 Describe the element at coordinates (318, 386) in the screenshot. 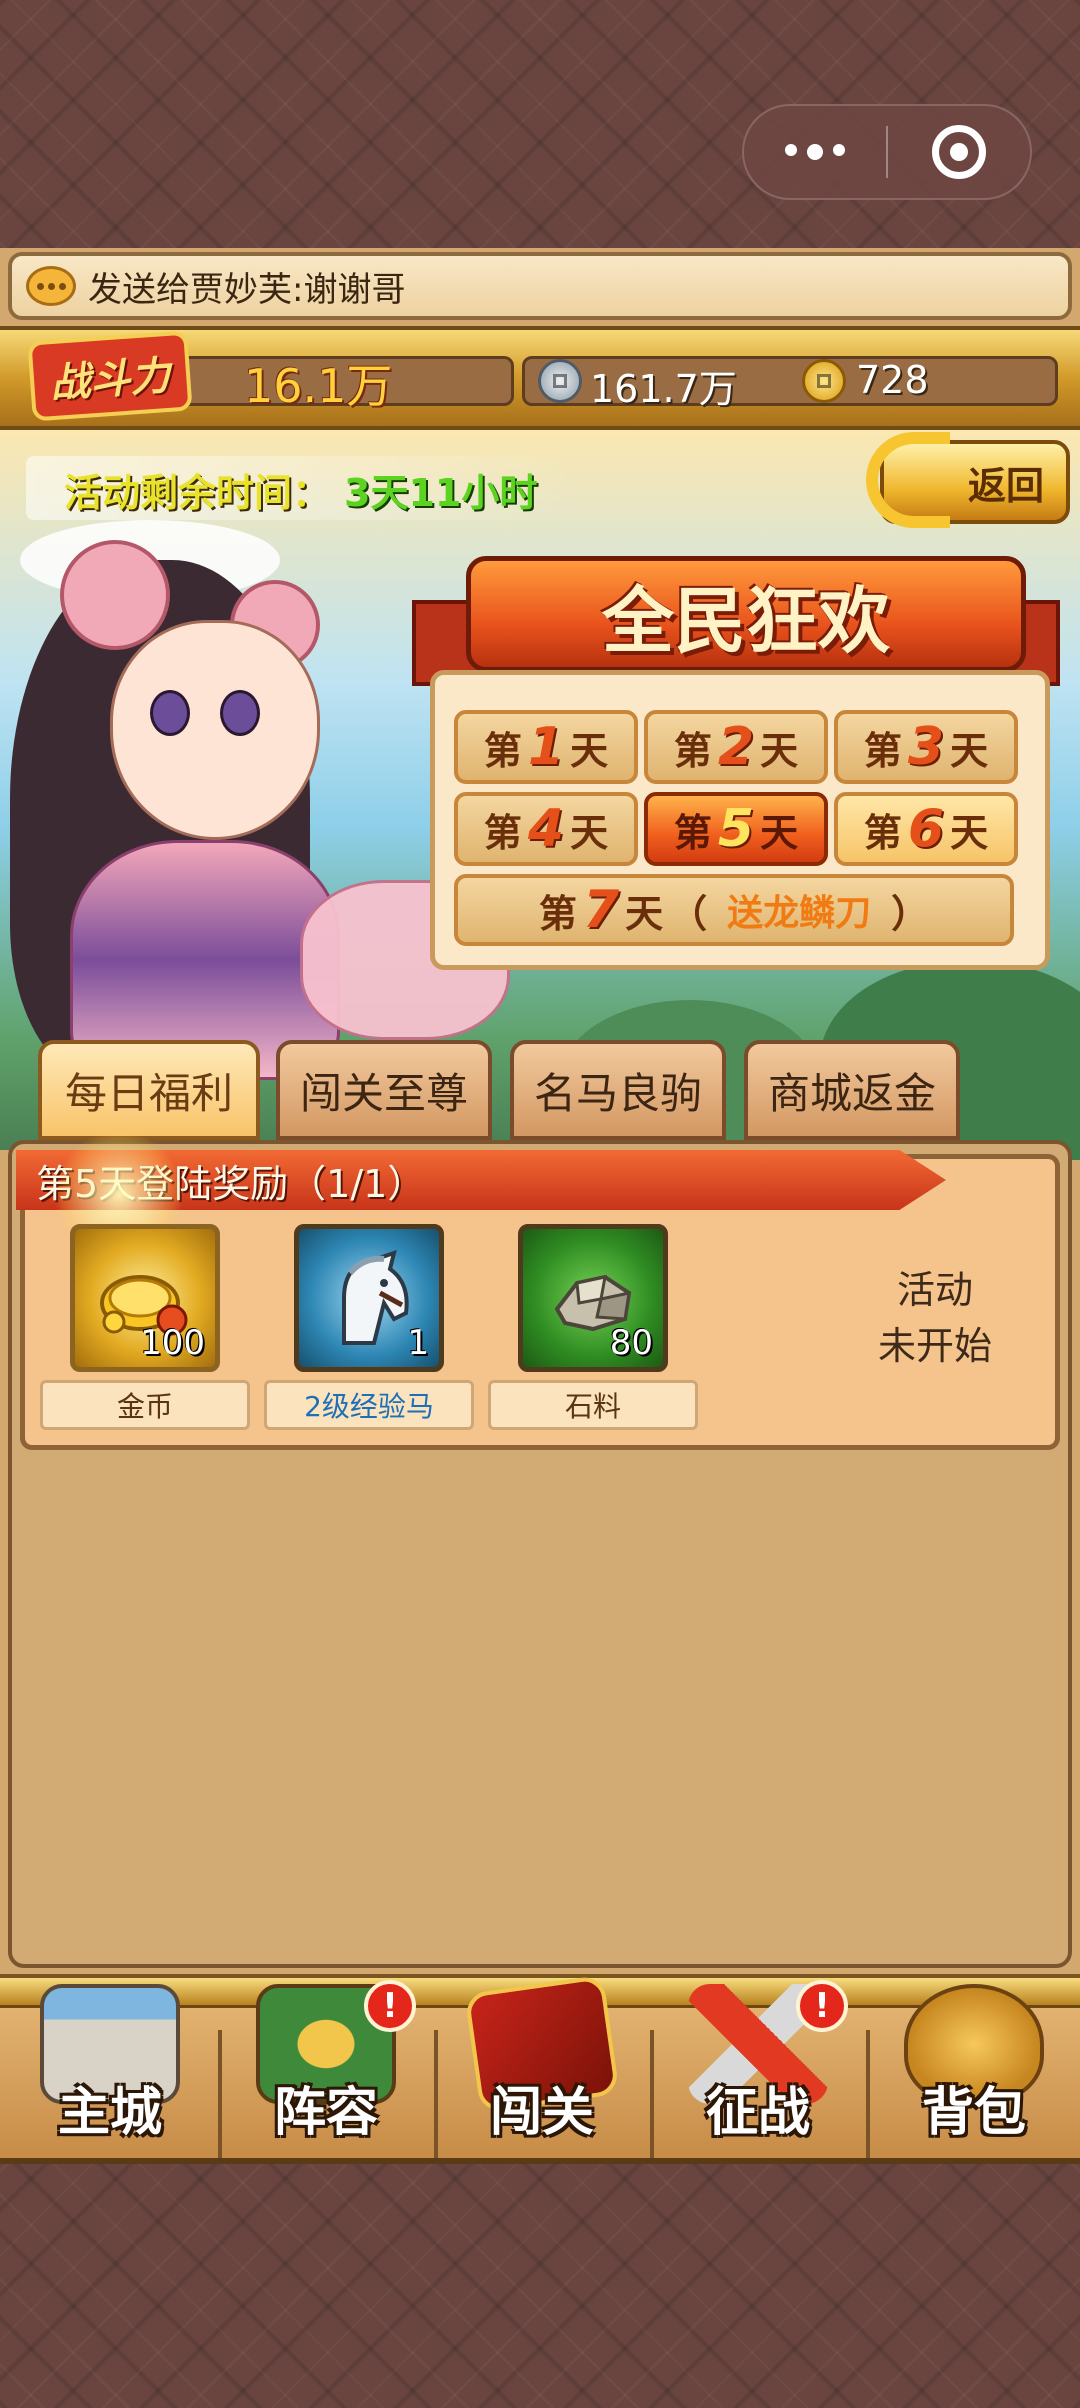

I see `power-value: 16.1万` at that location.